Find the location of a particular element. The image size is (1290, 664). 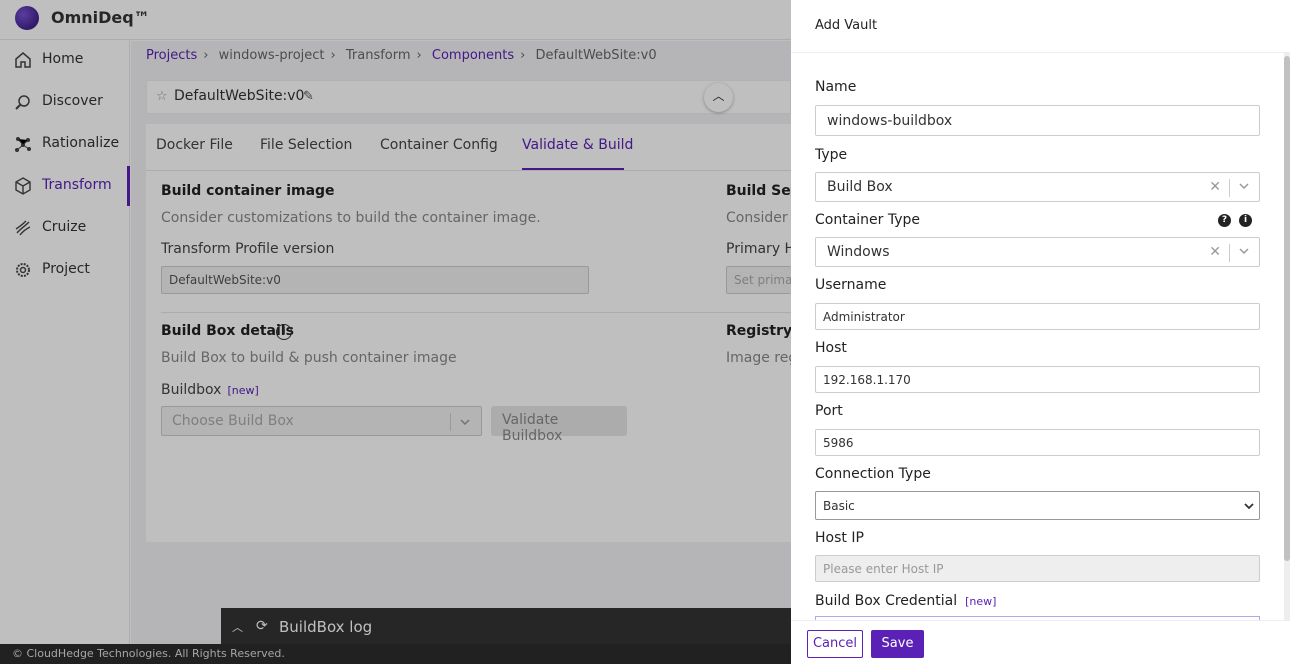

sidebar-item-project: Project is located at coordinates (65, 270).